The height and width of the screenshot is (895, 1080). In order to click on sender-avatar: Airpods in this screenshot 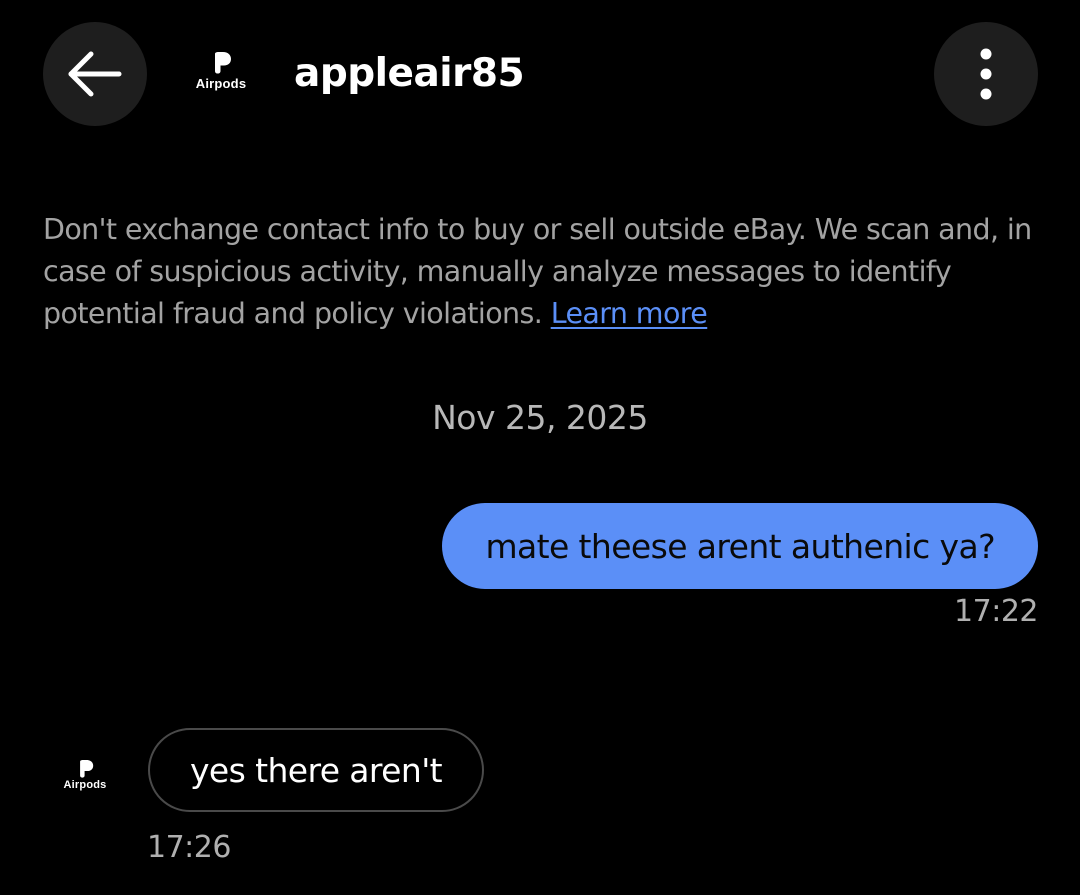, I will do `click(85, 775)`.